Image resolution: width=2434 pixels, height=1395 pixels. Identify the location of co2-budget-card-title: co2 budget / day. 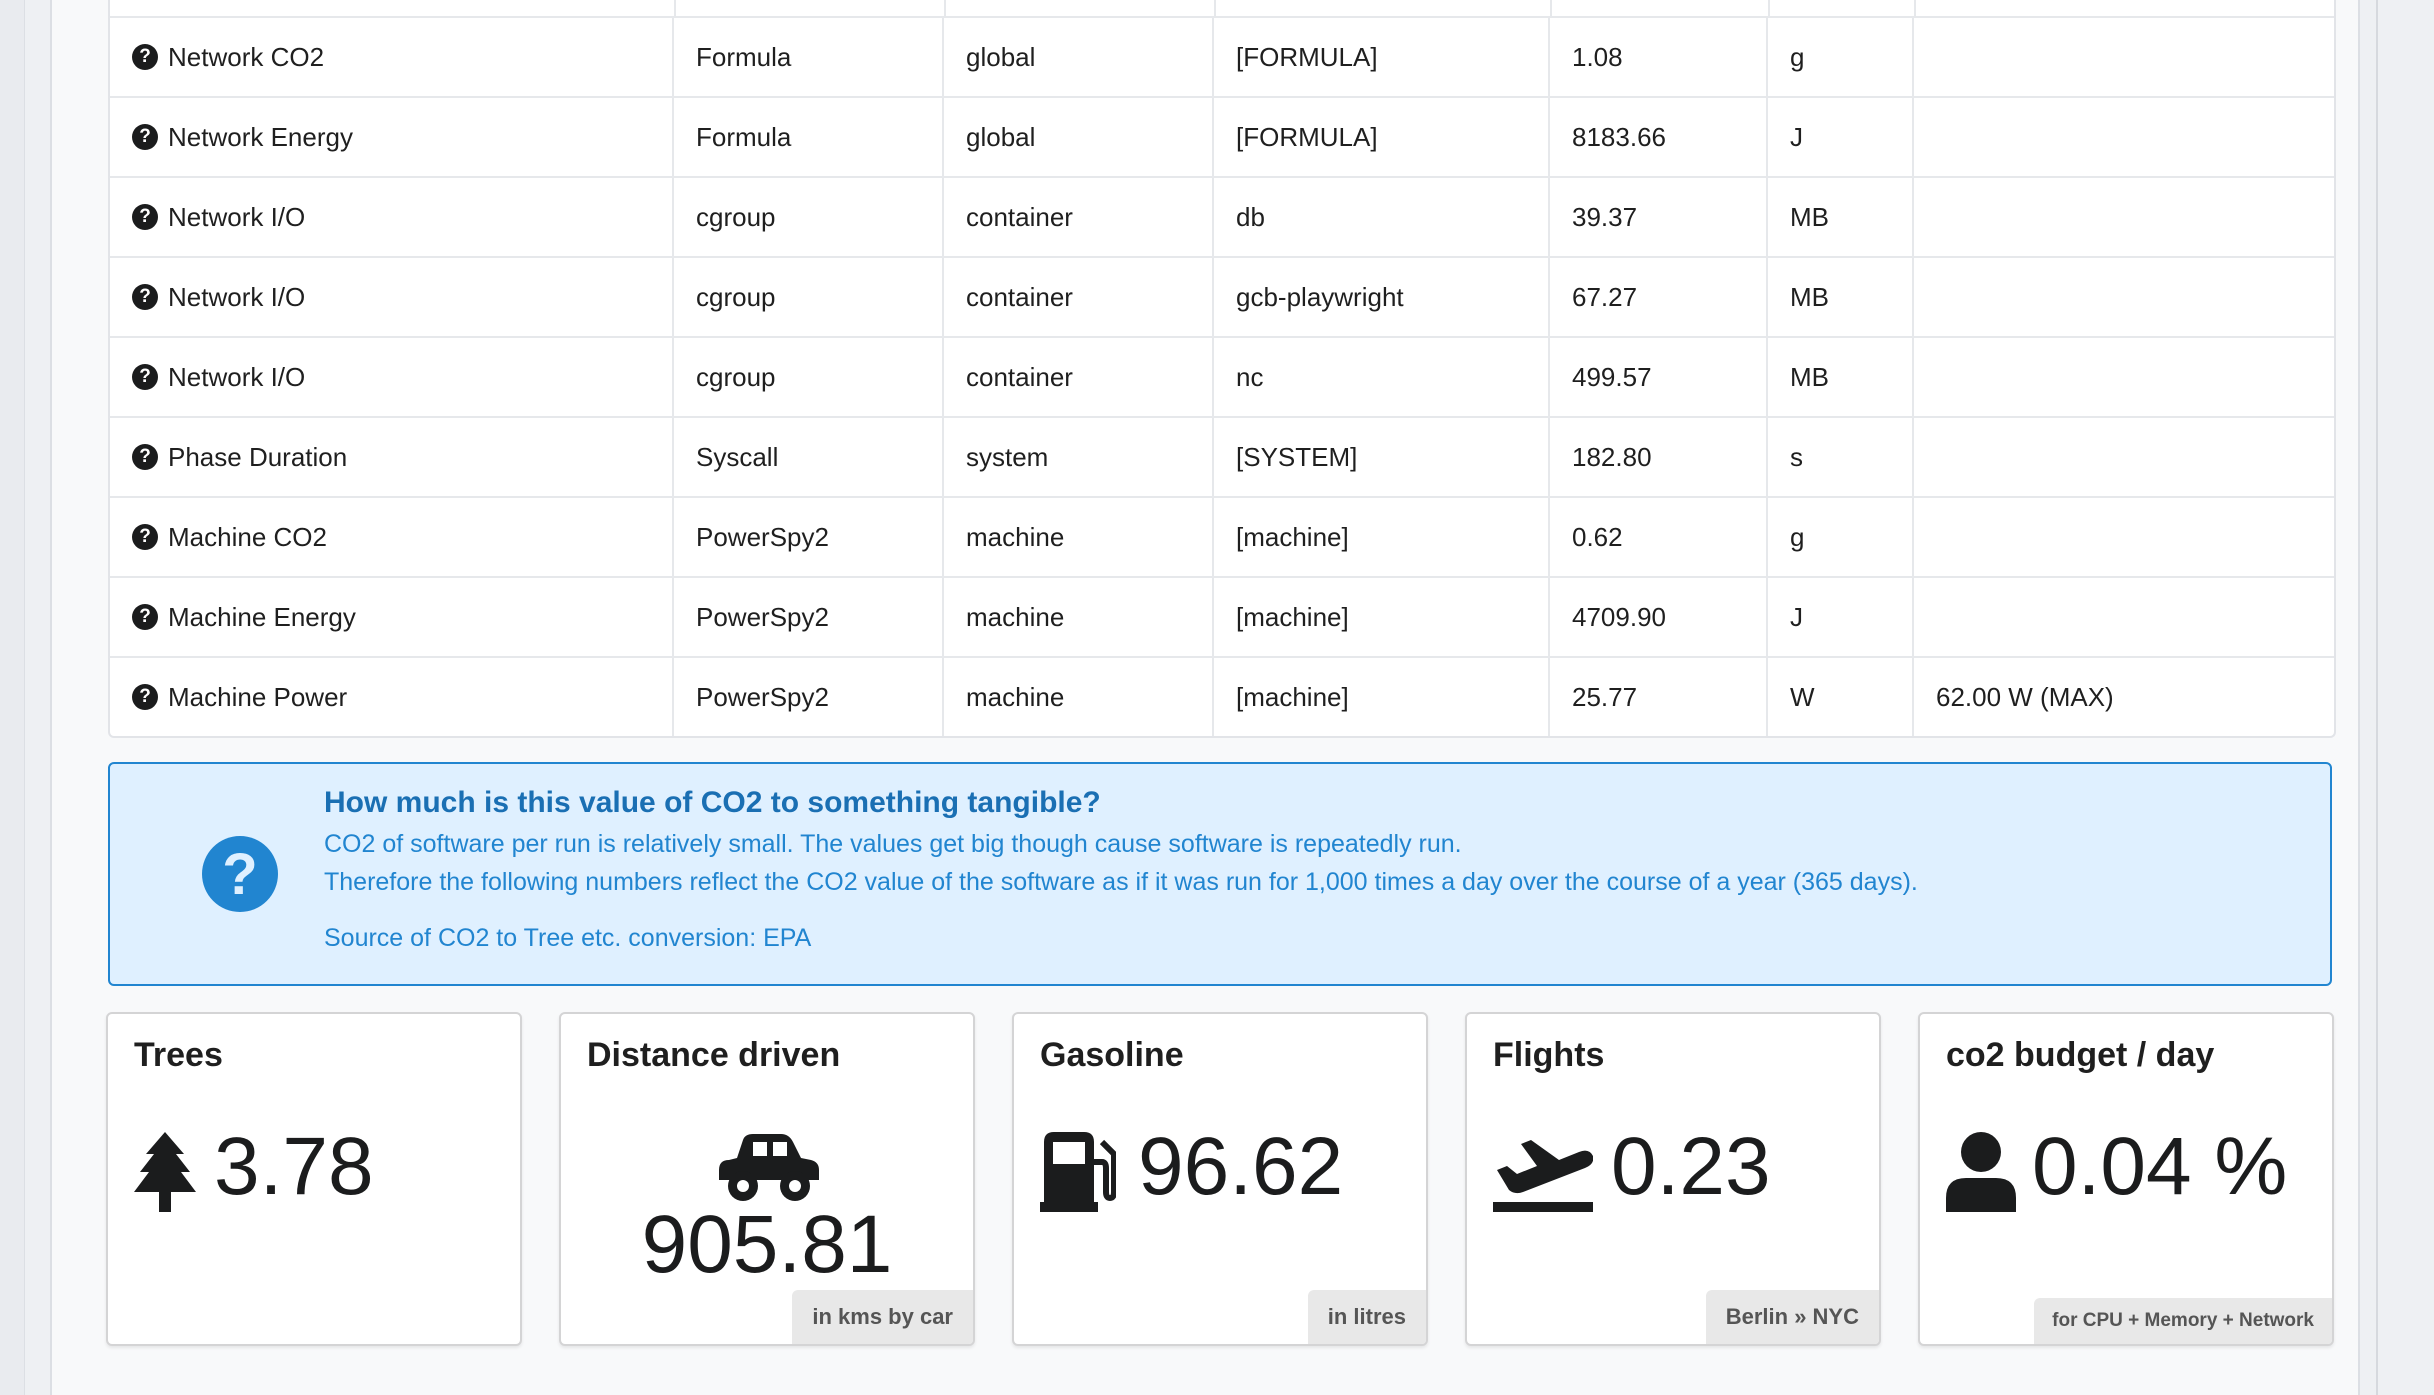
(2080, 1055).